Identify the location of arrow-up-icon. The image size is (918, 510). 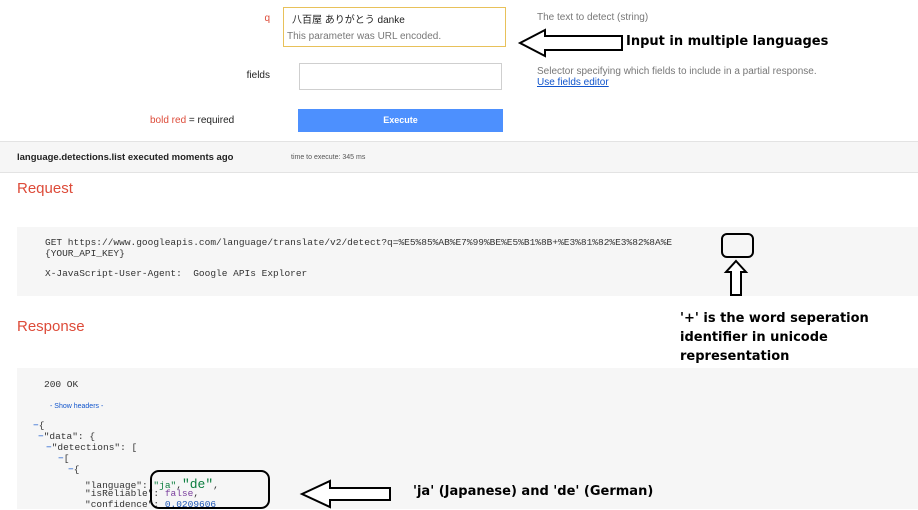
(736, 277).